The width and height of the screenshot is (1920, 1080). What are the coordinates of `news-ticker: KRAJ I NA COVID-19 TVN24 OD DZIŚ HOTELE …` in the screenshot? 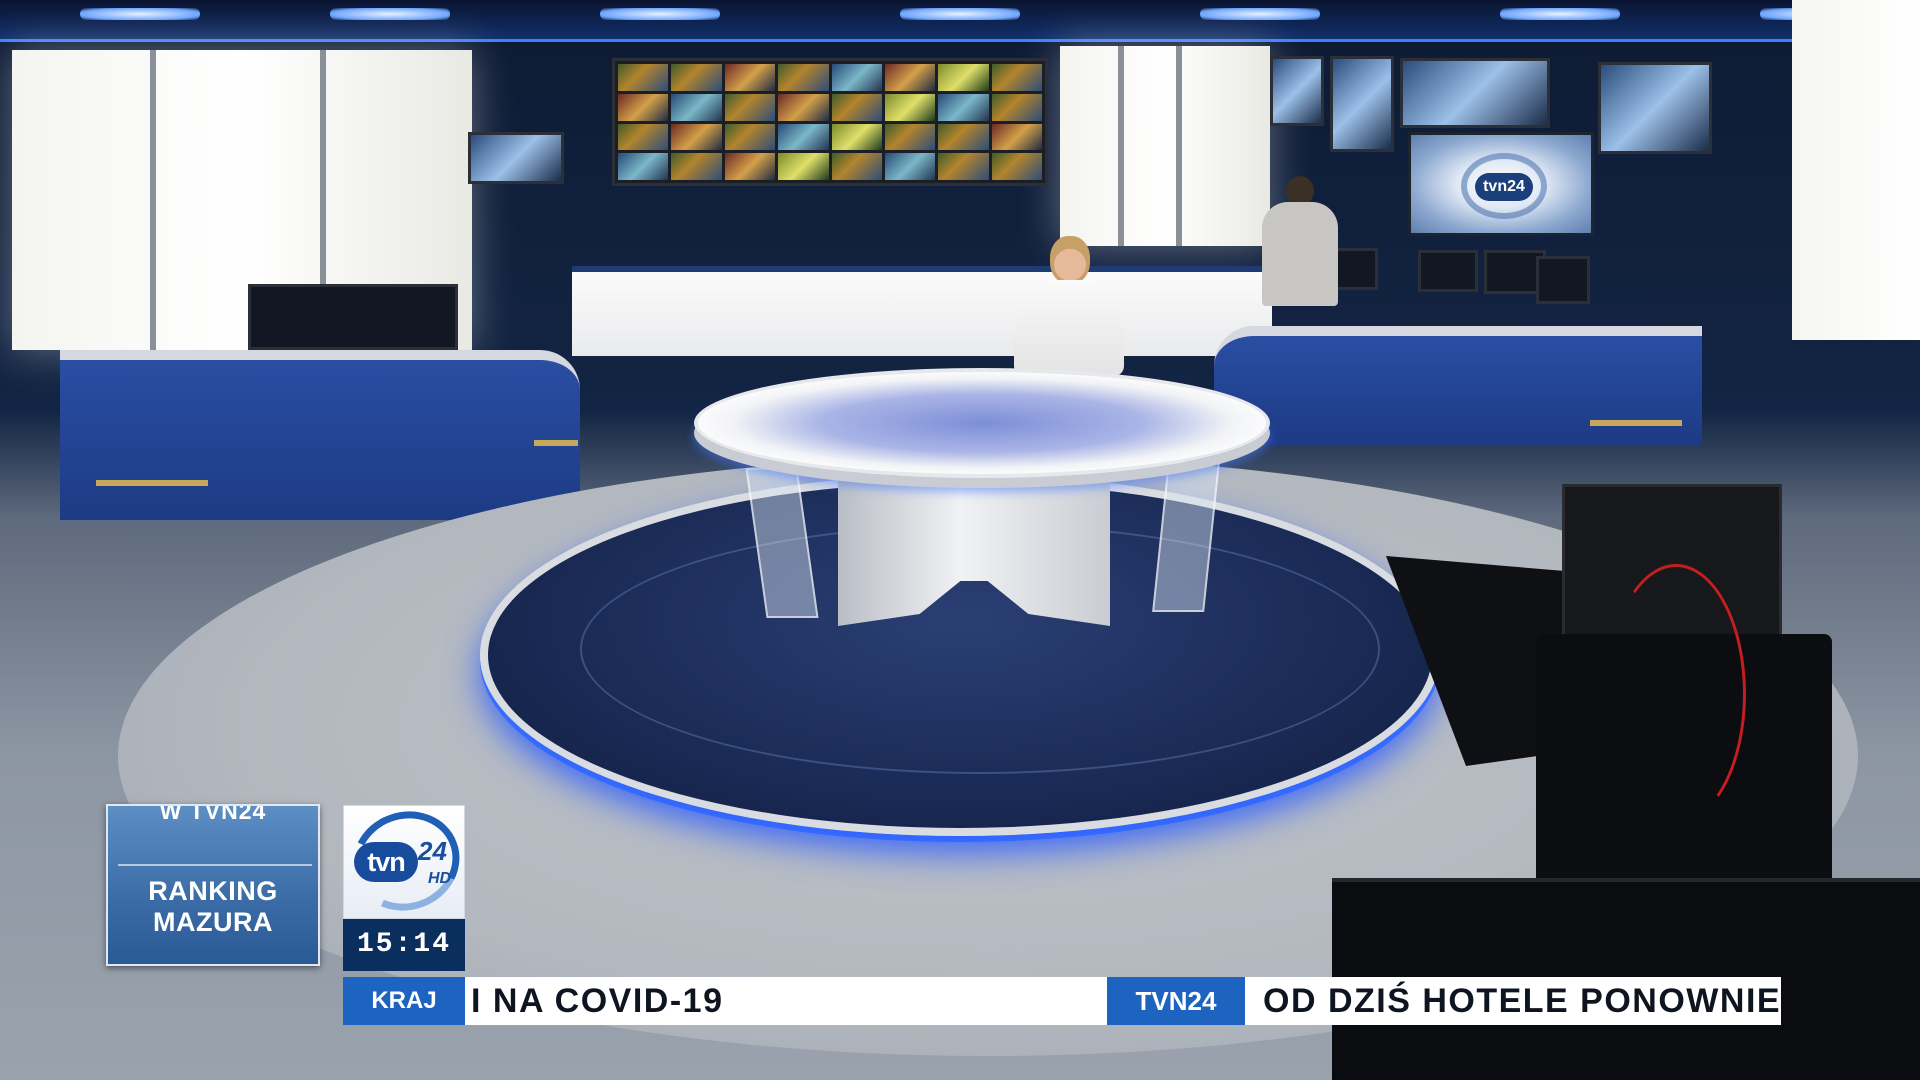 It's located at (1062, 1001).